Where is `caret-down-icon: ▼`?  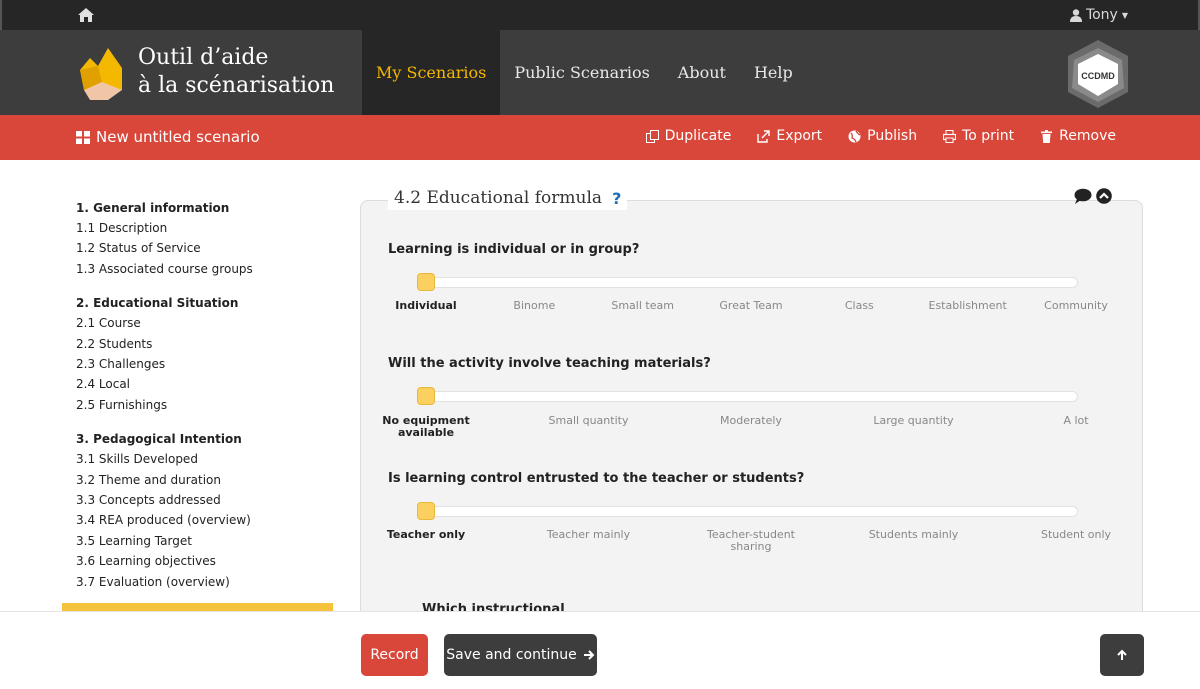 caret-down-icon: ▼ is located at coordinates (1124, 15).